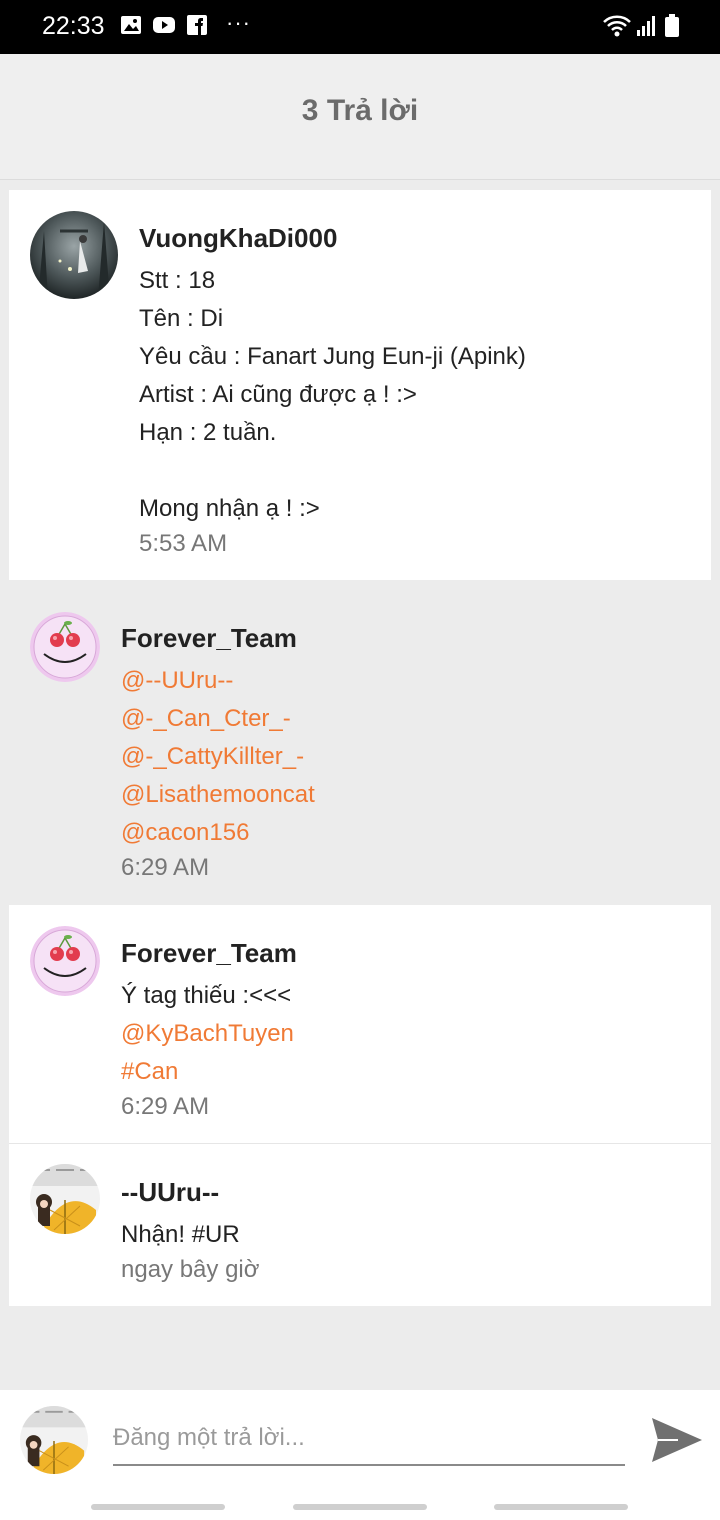 The image size is (720, 1520). What do you see at coordinates (73, 26) in the screenshot?
I see `status-time: 22:33` at bounding box center [73, 26].